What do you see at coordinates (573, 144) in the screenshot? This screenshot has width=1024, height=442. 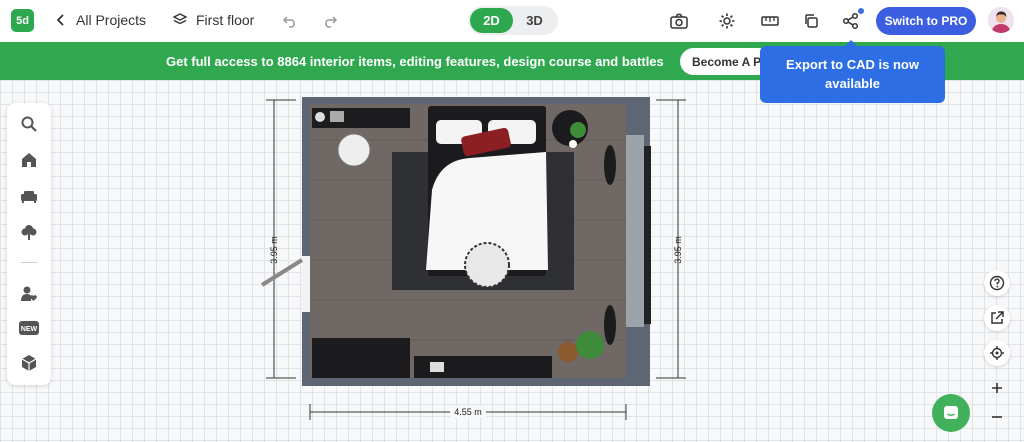 I see `bedside-lamp` at bounding box center [573, 144].